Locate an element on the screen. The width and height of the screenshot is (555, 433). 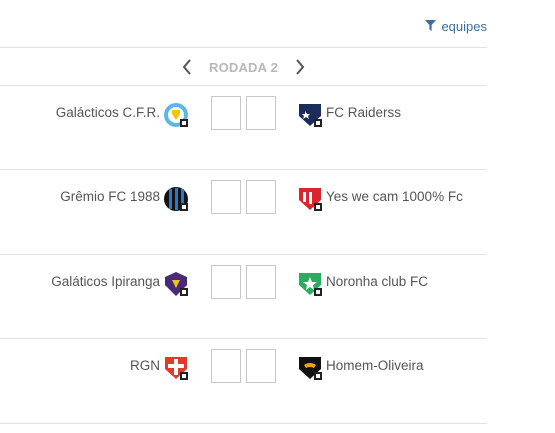
noronha-club-crest-icon is located at coordinates (310, 284).